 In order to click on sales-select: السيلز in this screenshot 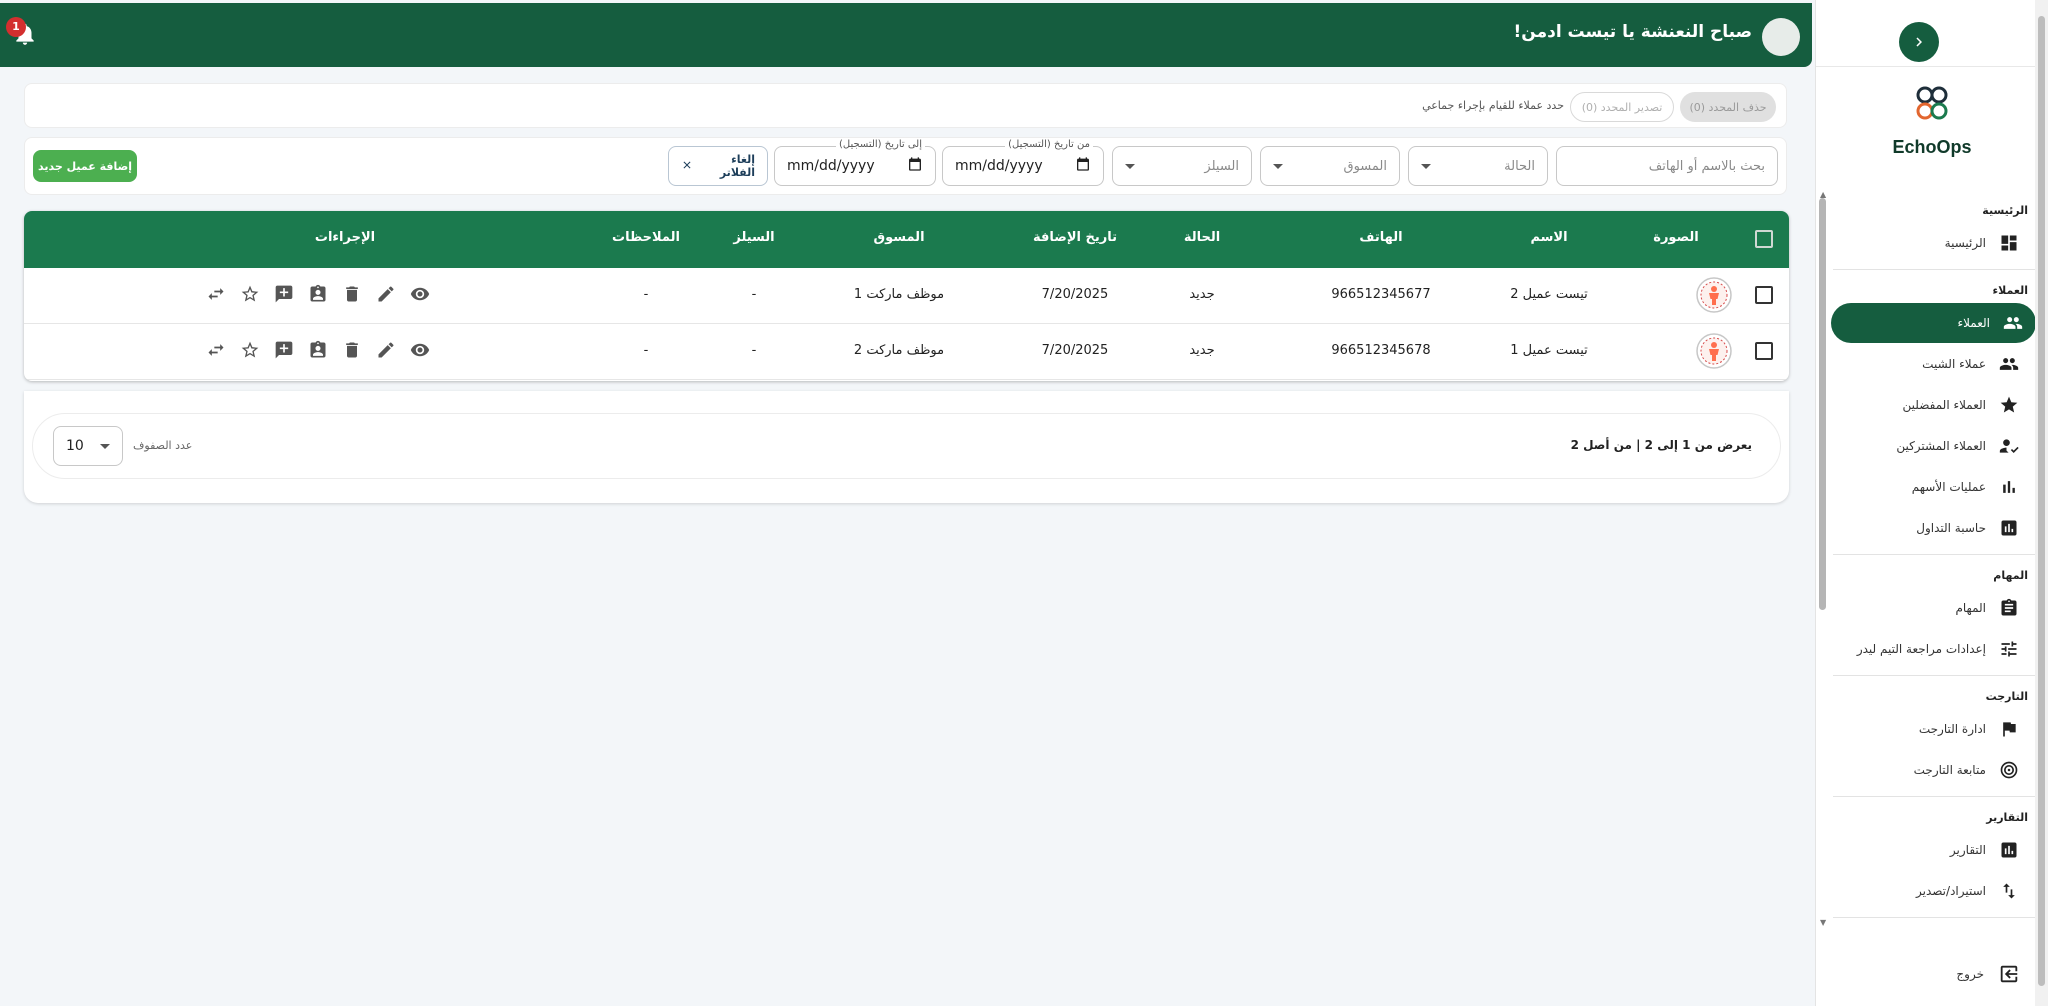, I will do `click(1182, 166)`.